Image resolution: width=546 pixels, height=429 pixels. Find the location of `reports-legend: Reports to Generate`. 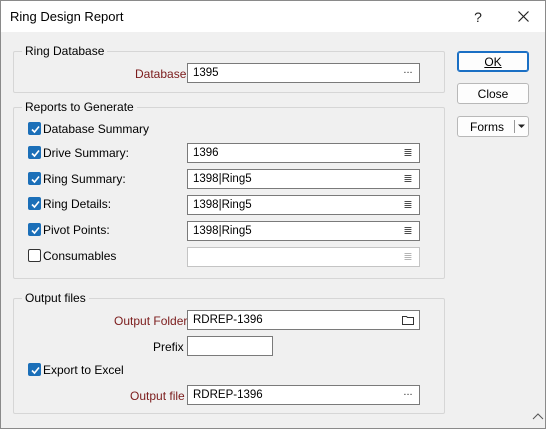

reports-legend: Reports to Generate is located at coordinates (79, 107).